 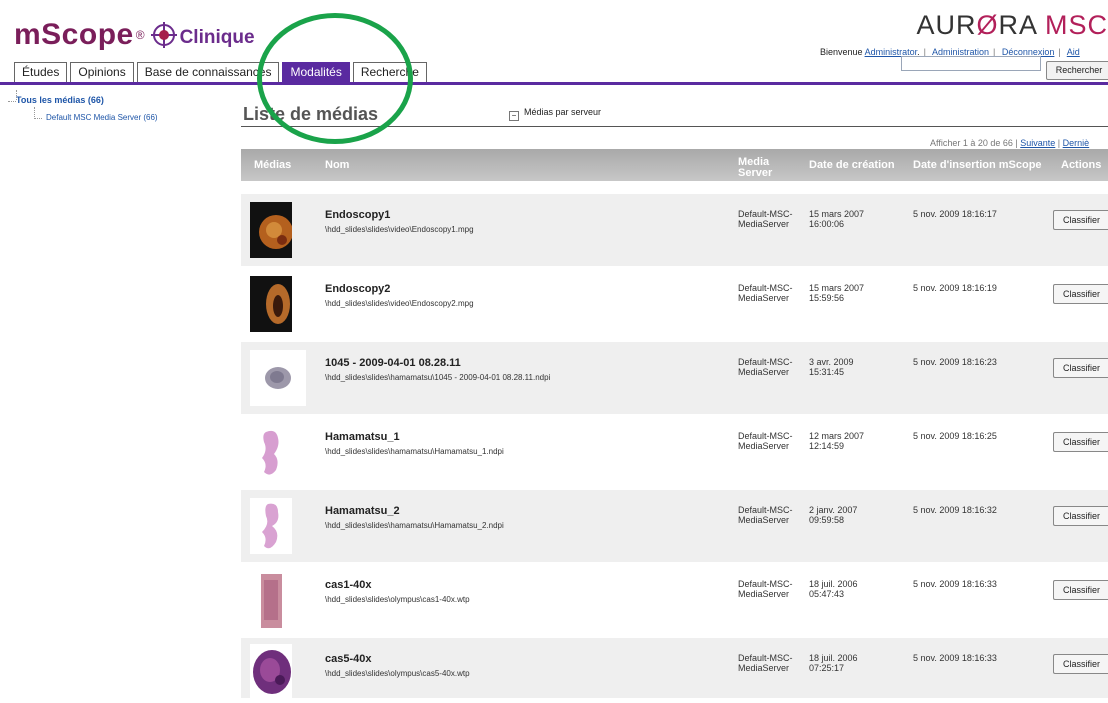 What do you see at coordinates (554, 83) in the screenshot?
I see `tab-underline` at bounding box center [554, 83].